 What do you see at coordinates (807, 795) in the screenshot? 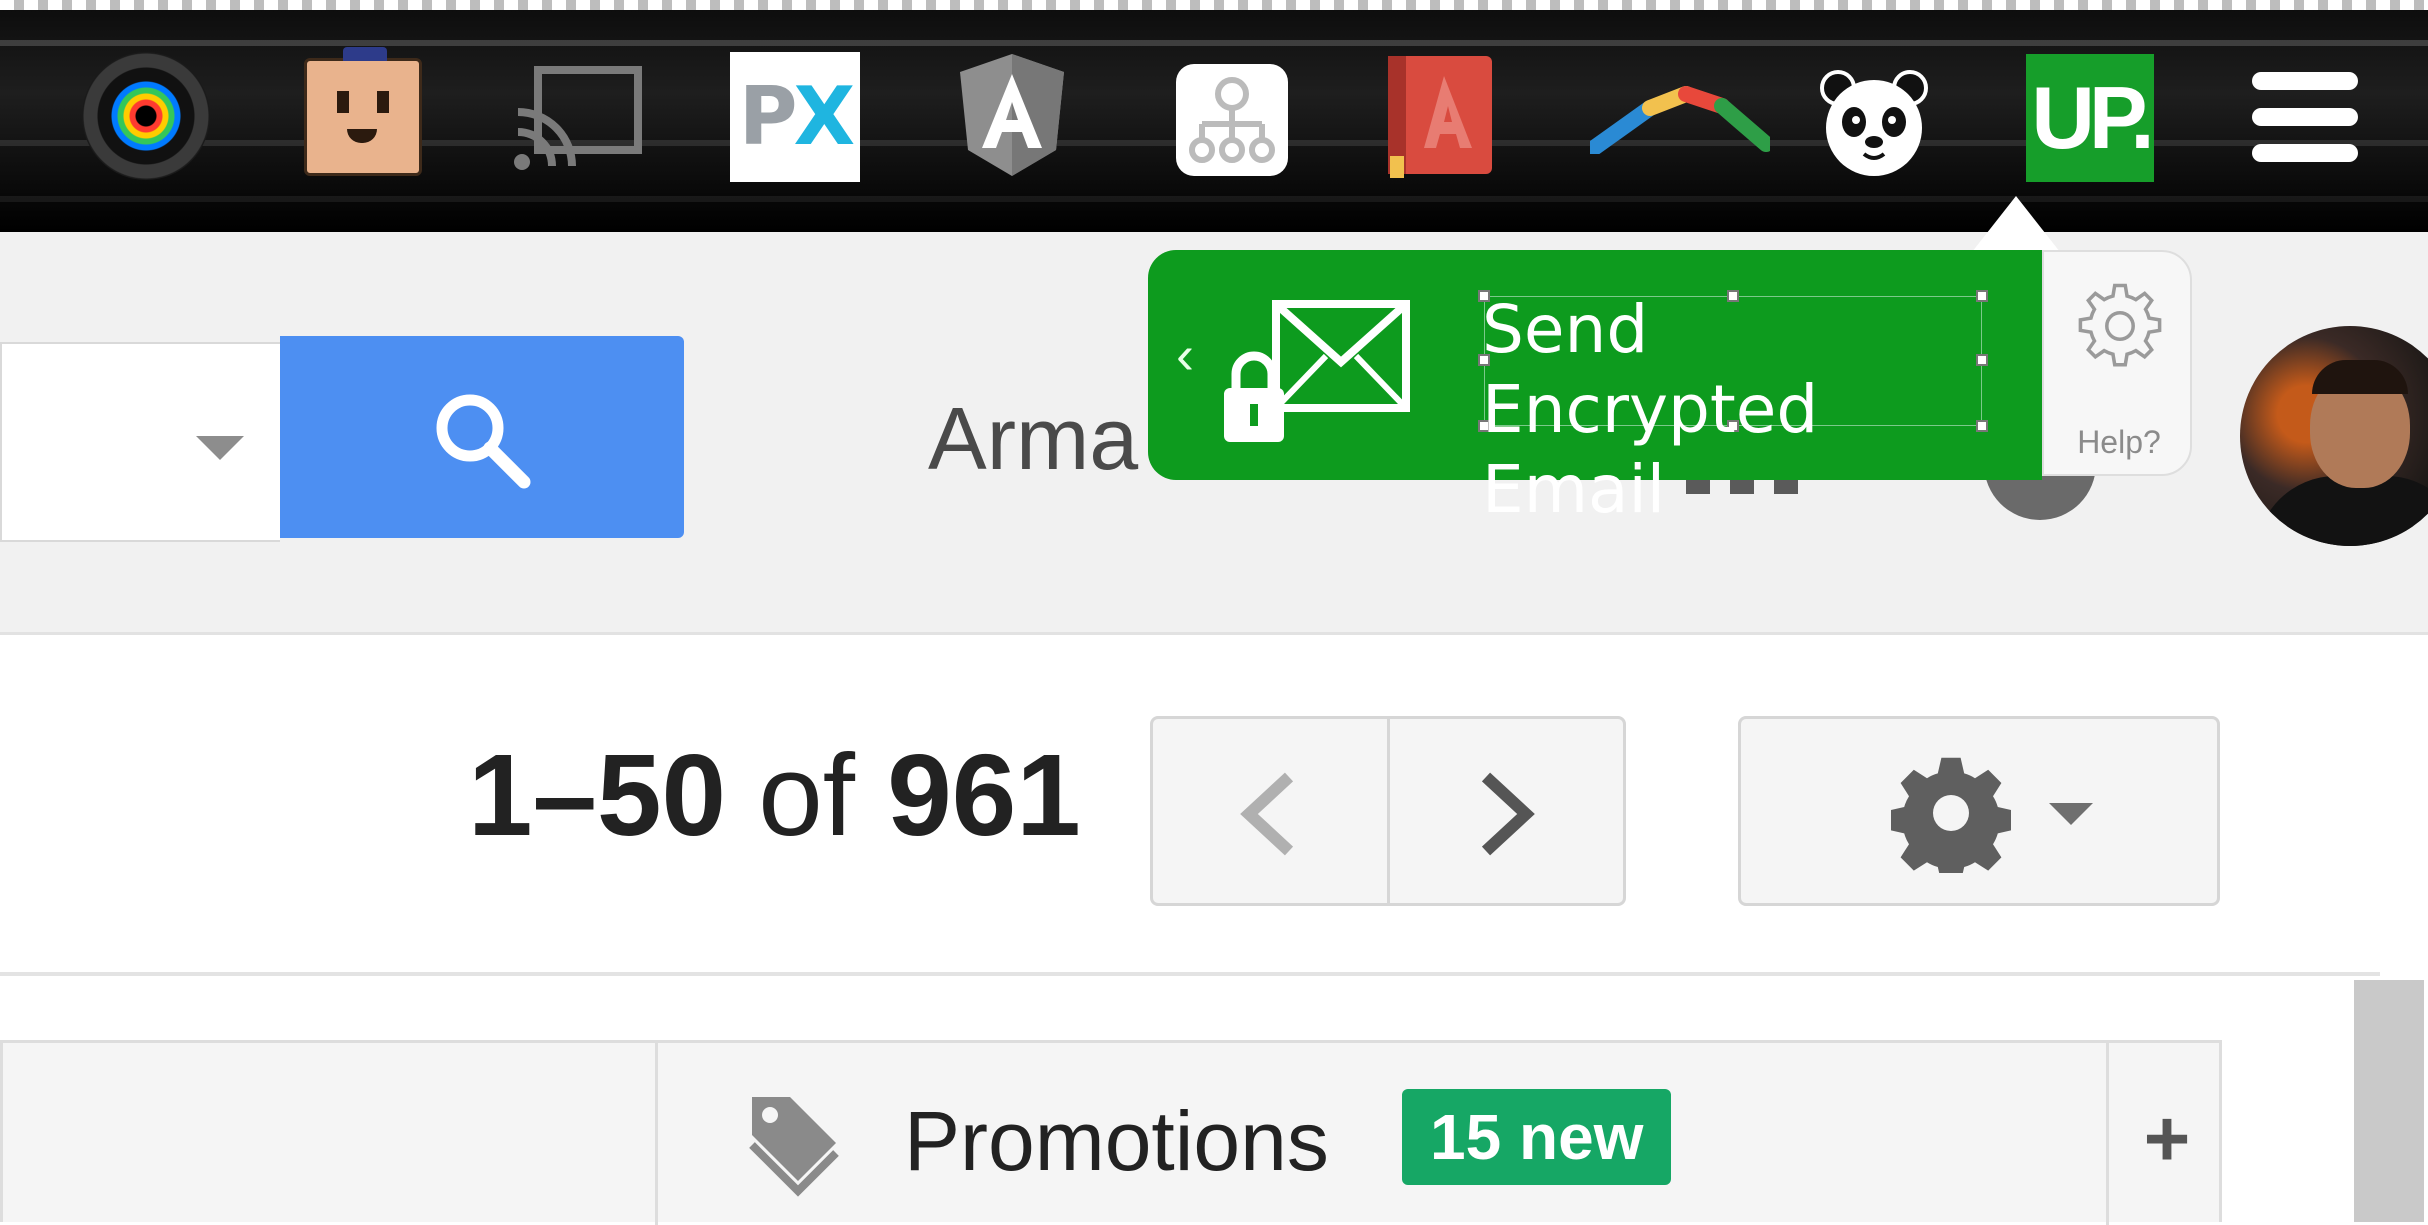
I see `count-of-label: of` at bounding box center [807, 795].